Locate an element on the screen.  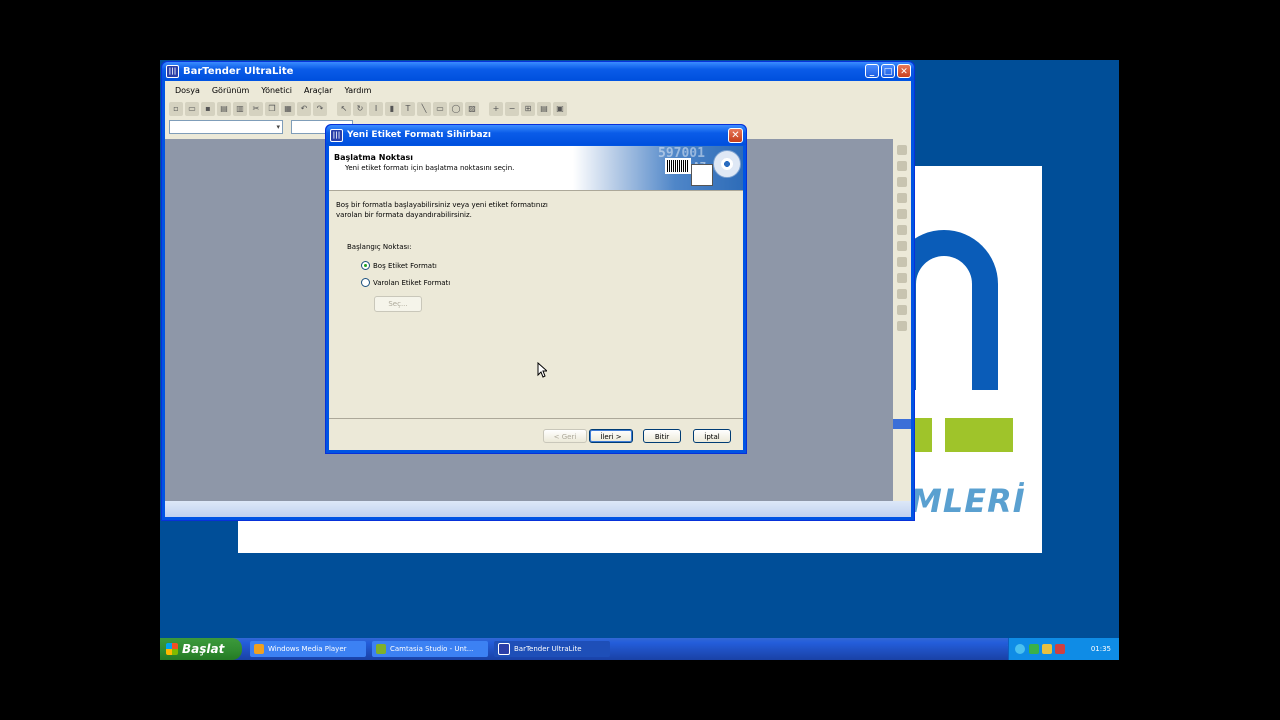
finish-button: Bitir is located at coordinates (662, 436).